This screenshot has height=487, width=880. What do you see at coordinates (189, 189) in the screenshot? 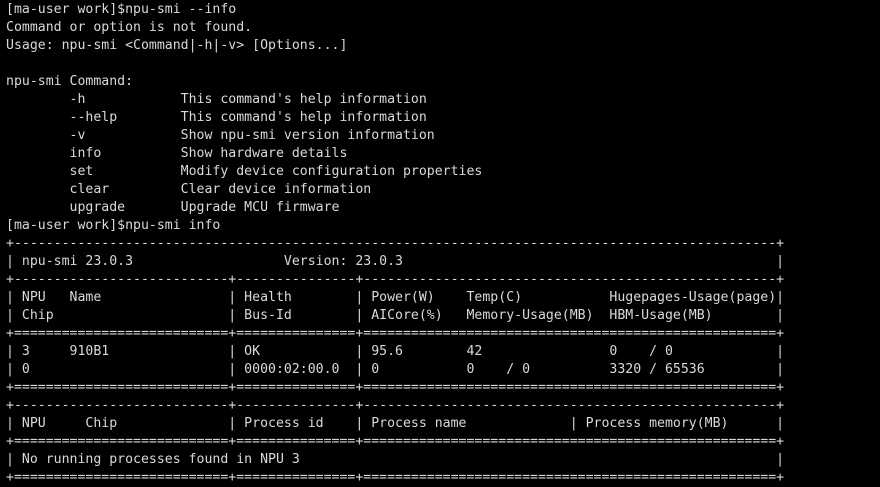
I see `terminal-line-help-clear: clear Clear device information` at bounding box center [189, 189].